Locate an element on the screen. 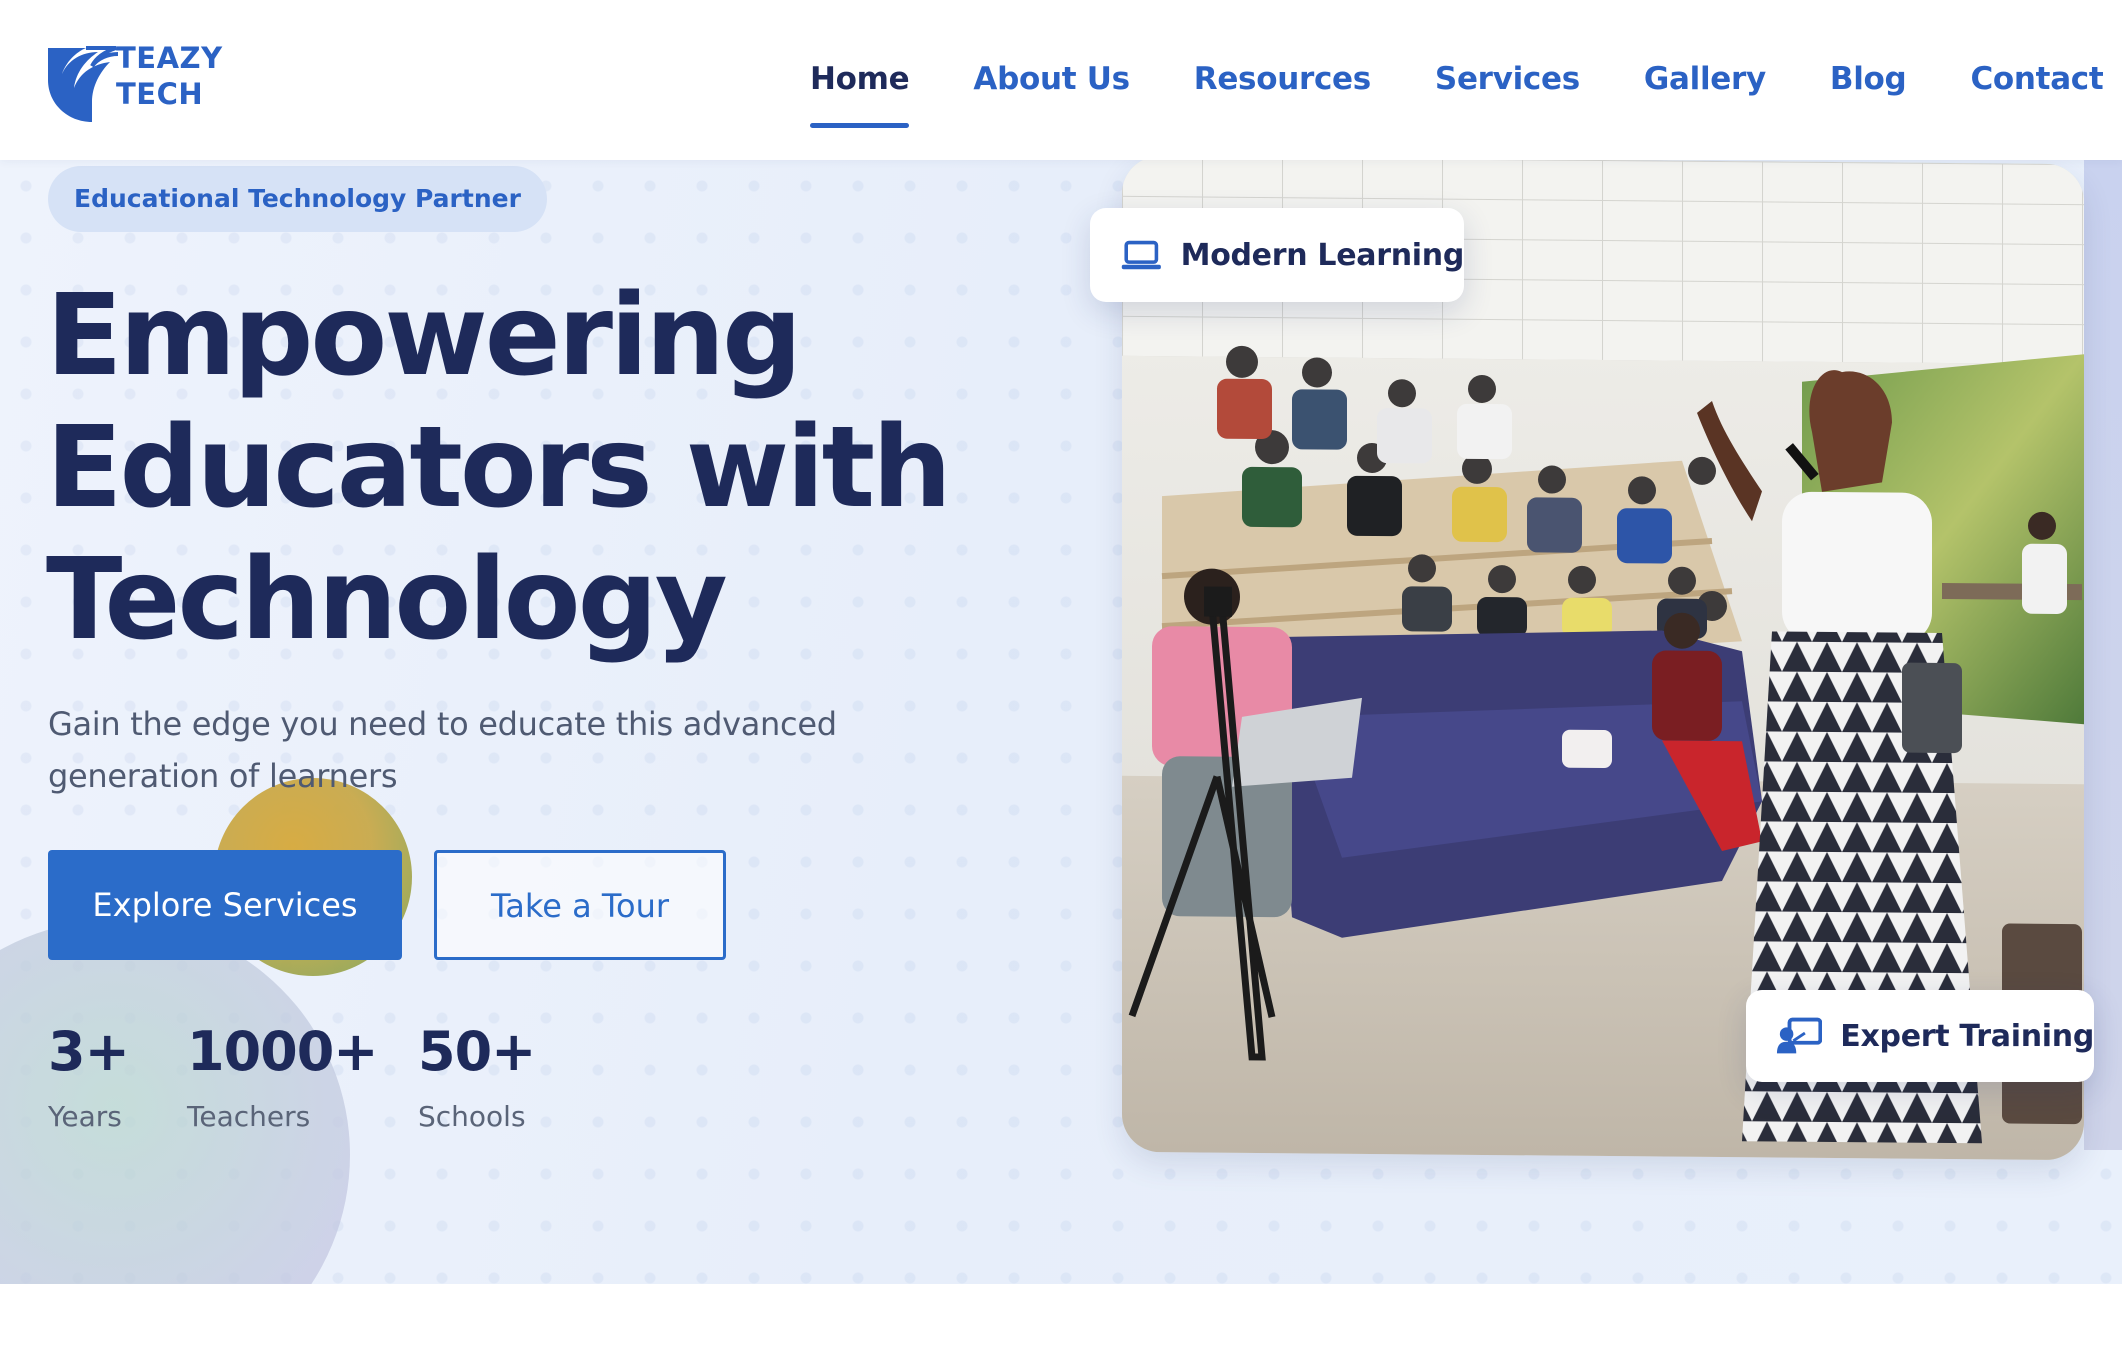 The image size is (2122, 1372). stat-value: 3+ is located at coordinates (89, 1051).